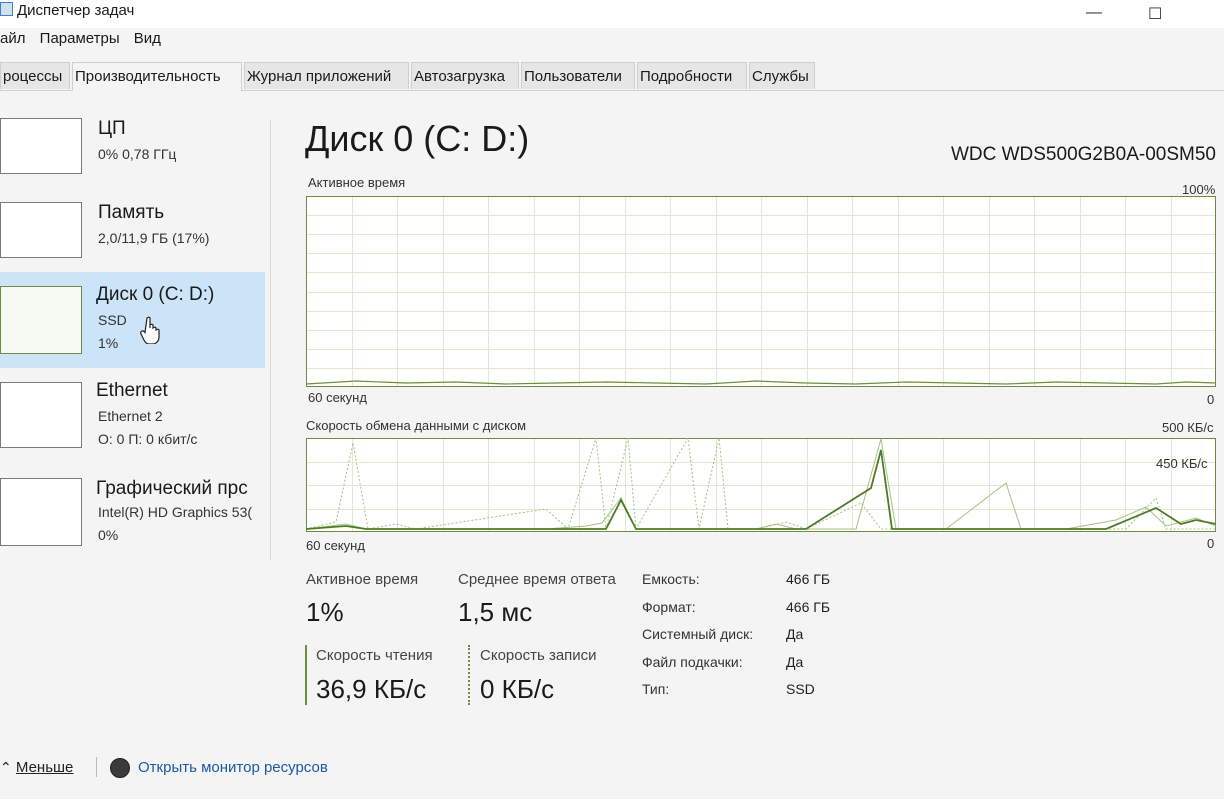 The image size is (1224, 799). What do you see at coordinates (1188, 427) in the screenshot?
I see `transfer-rate-max-label: 500 КБ/с` at bounding box center [1188, 427].